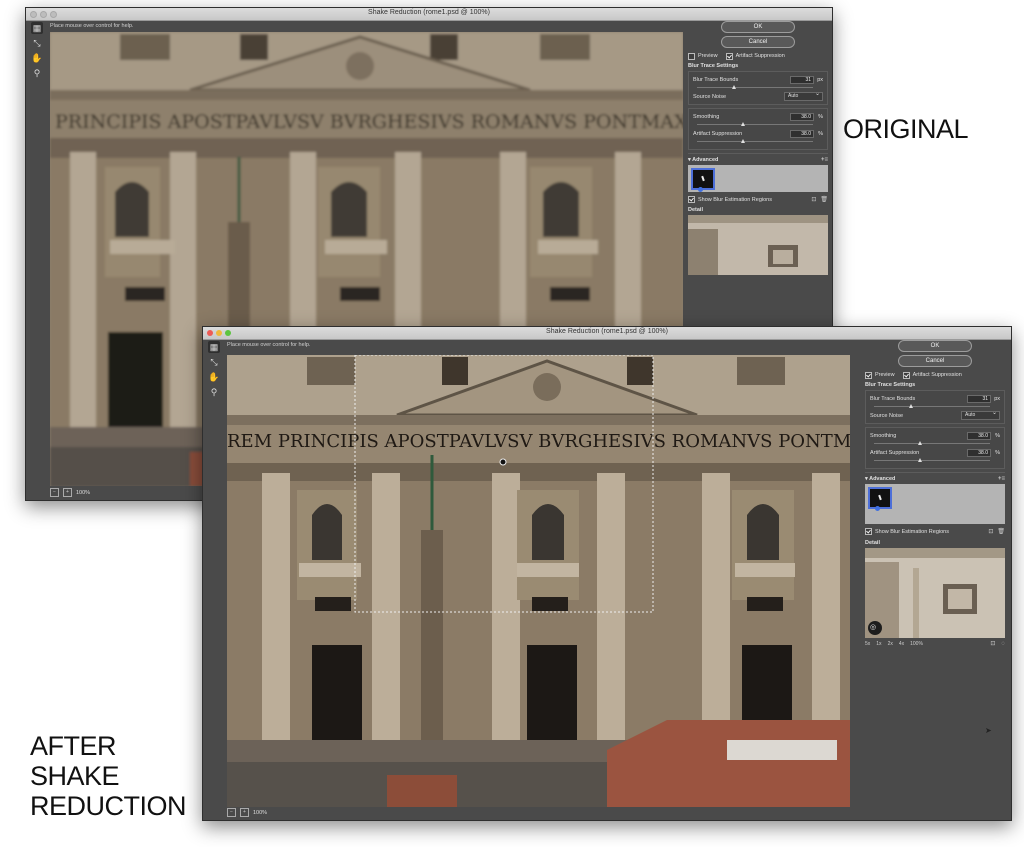  Describe the element at coordinates (867, 644) in the screenshot. I see `loupe-zoom-5x: 5x` at that location.